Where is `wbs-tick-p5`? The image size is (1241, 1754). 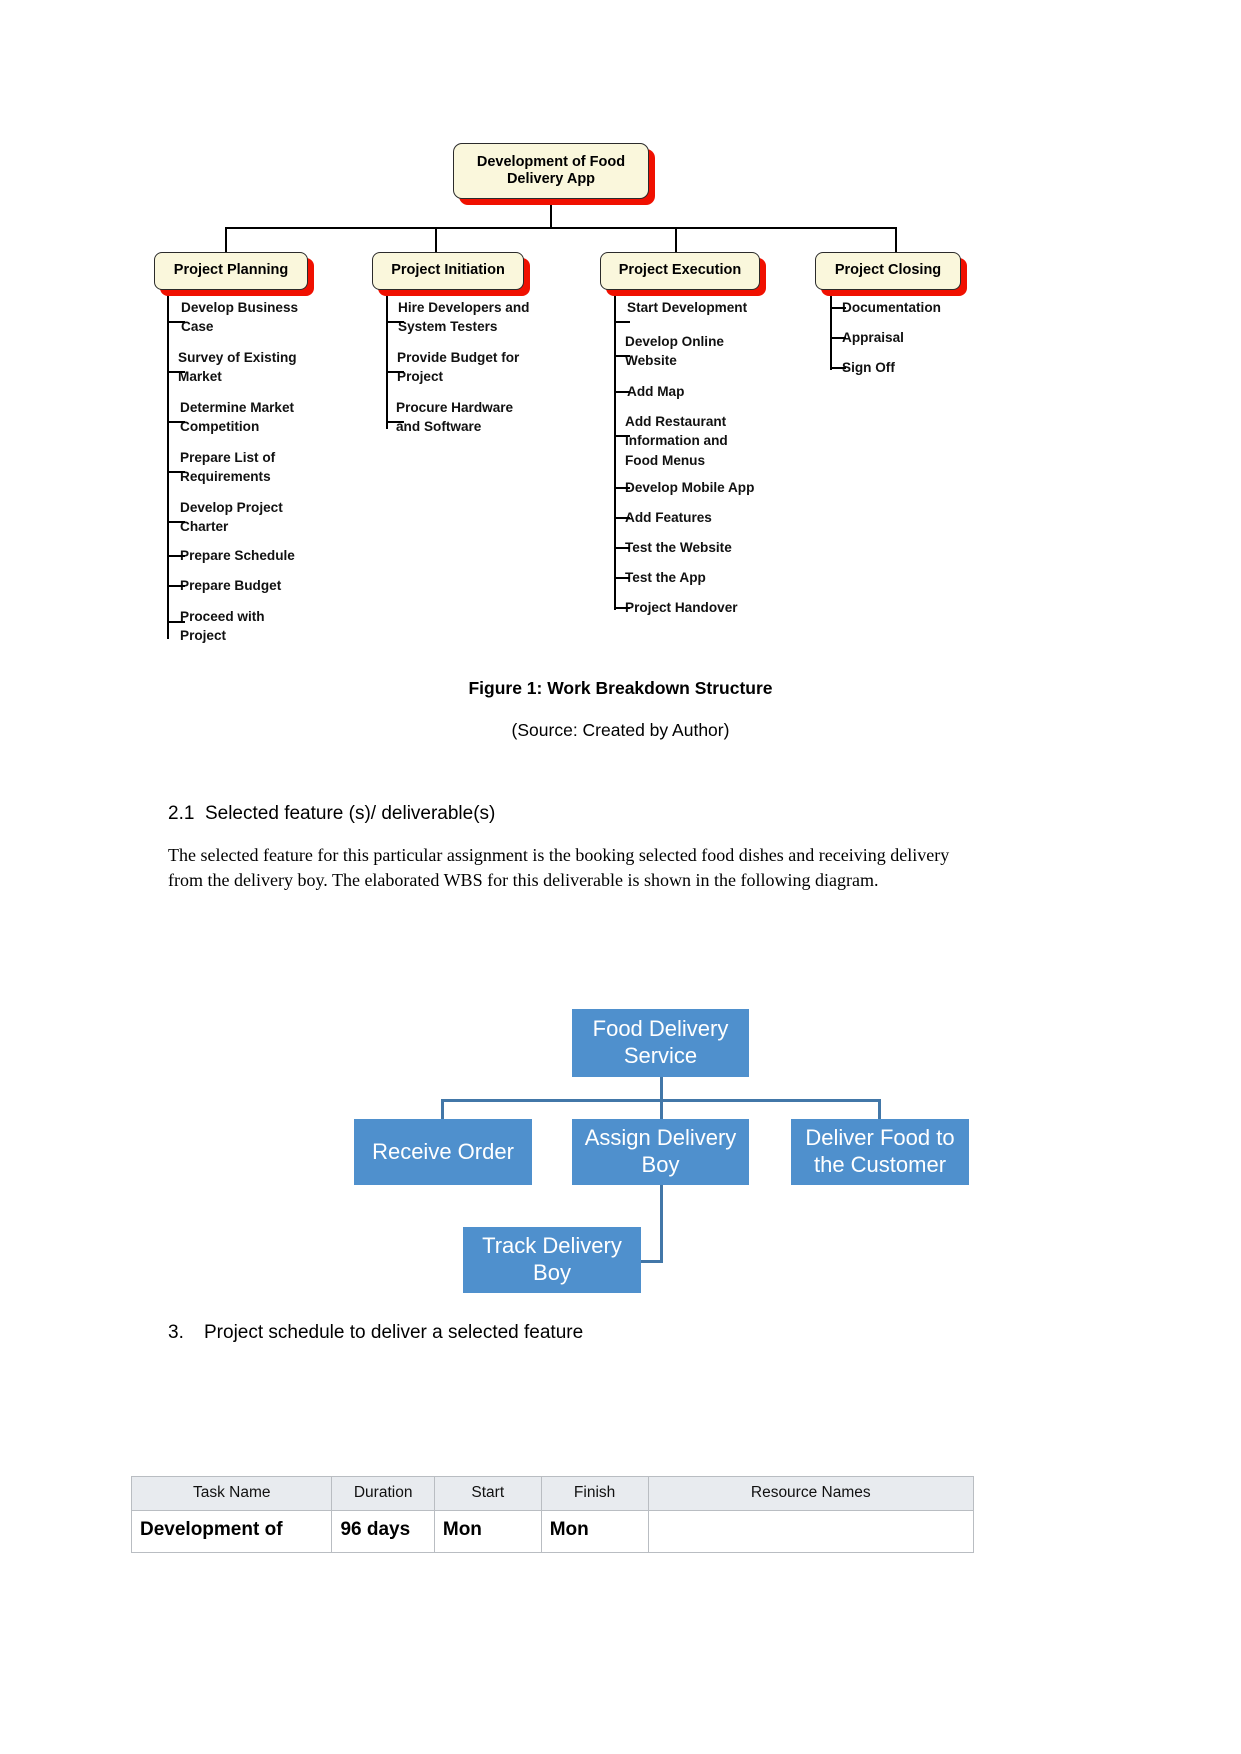
wbs-tick-p5 is located at coordinates (176, 522).